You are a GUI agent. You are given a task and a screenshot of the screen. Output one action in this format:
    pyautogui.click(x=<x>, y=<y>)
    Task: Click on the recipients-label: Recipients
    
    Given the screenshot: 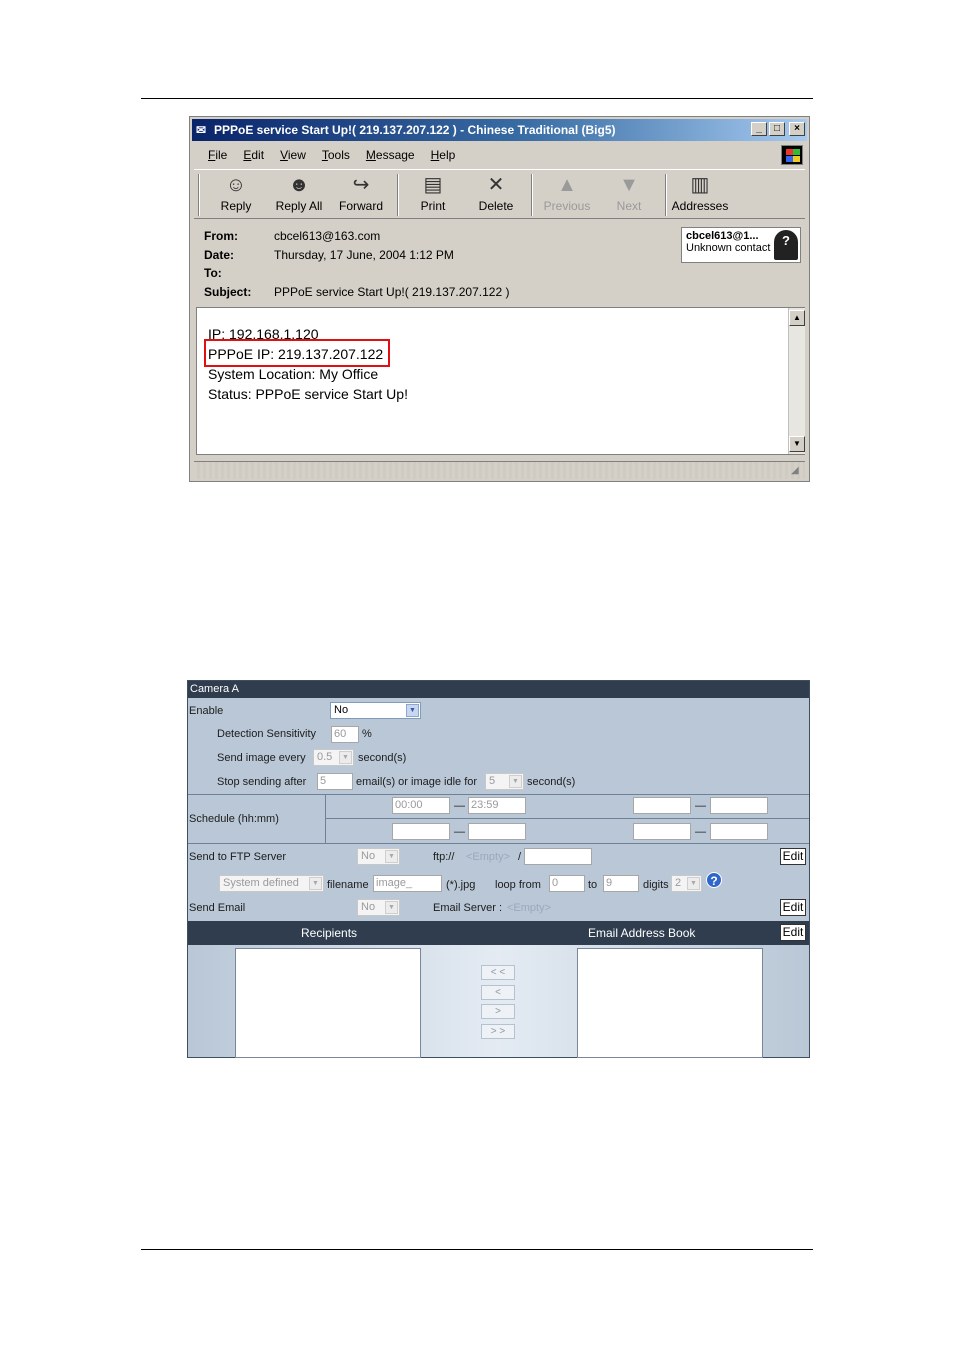 What is the action you would take?
    pyautogui.click(x=329, y=933)
    